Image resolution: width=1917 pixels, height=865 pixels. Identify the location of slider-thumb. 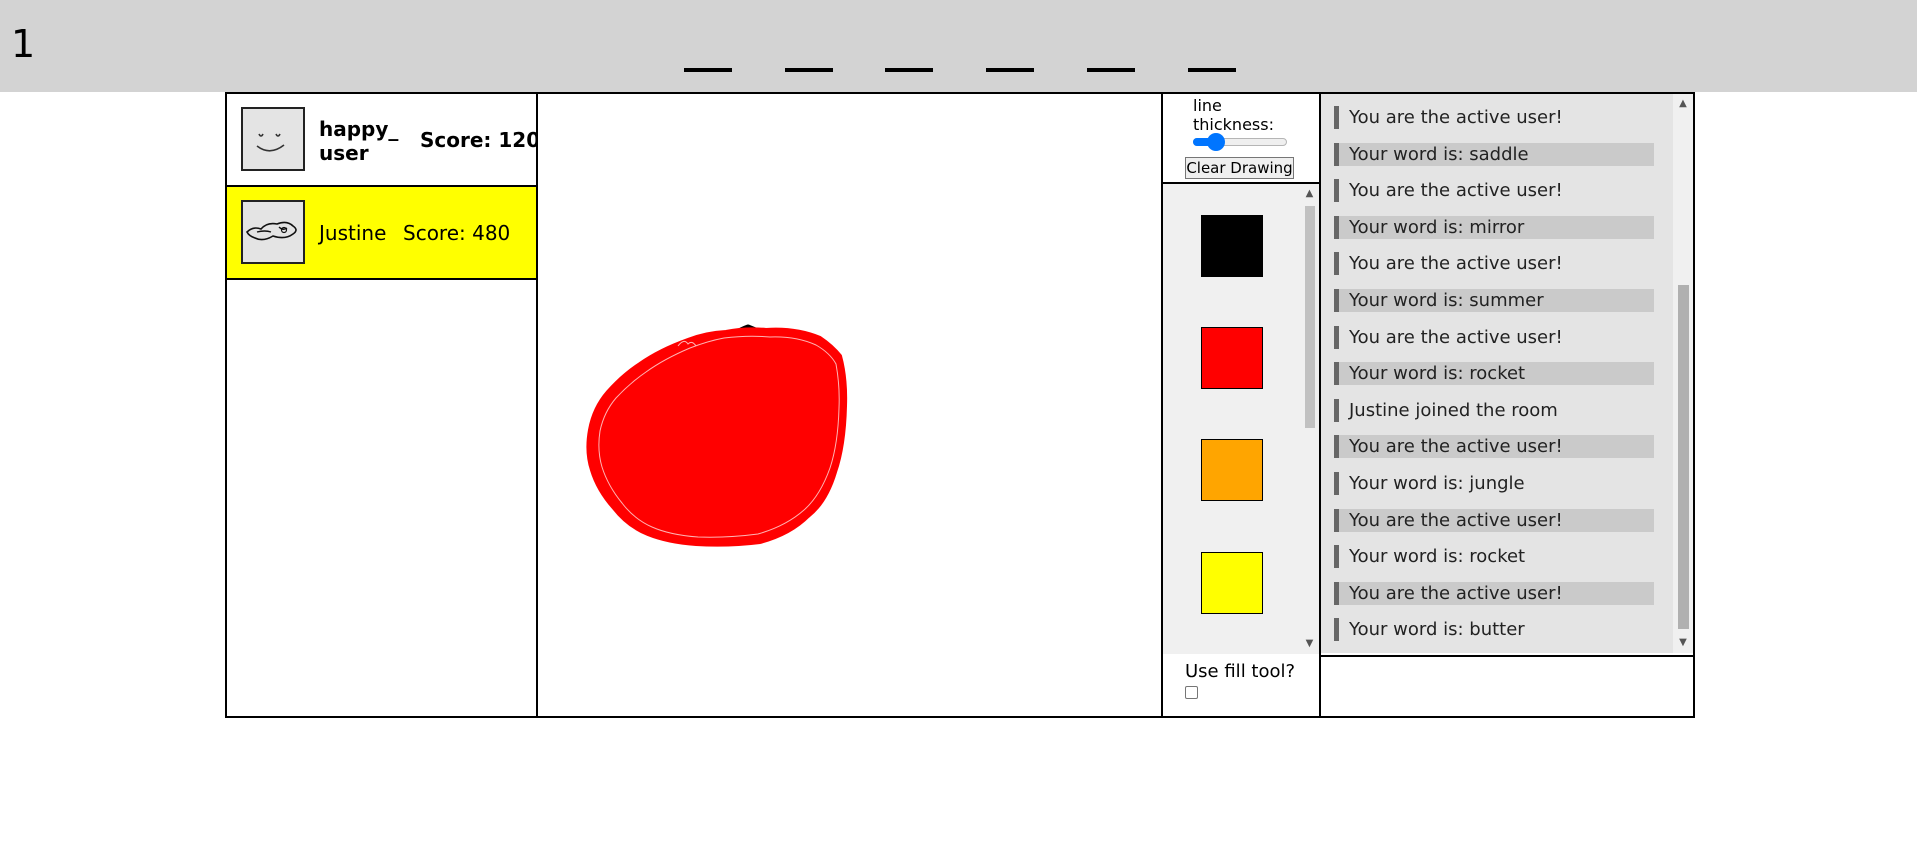
(1215, 142).